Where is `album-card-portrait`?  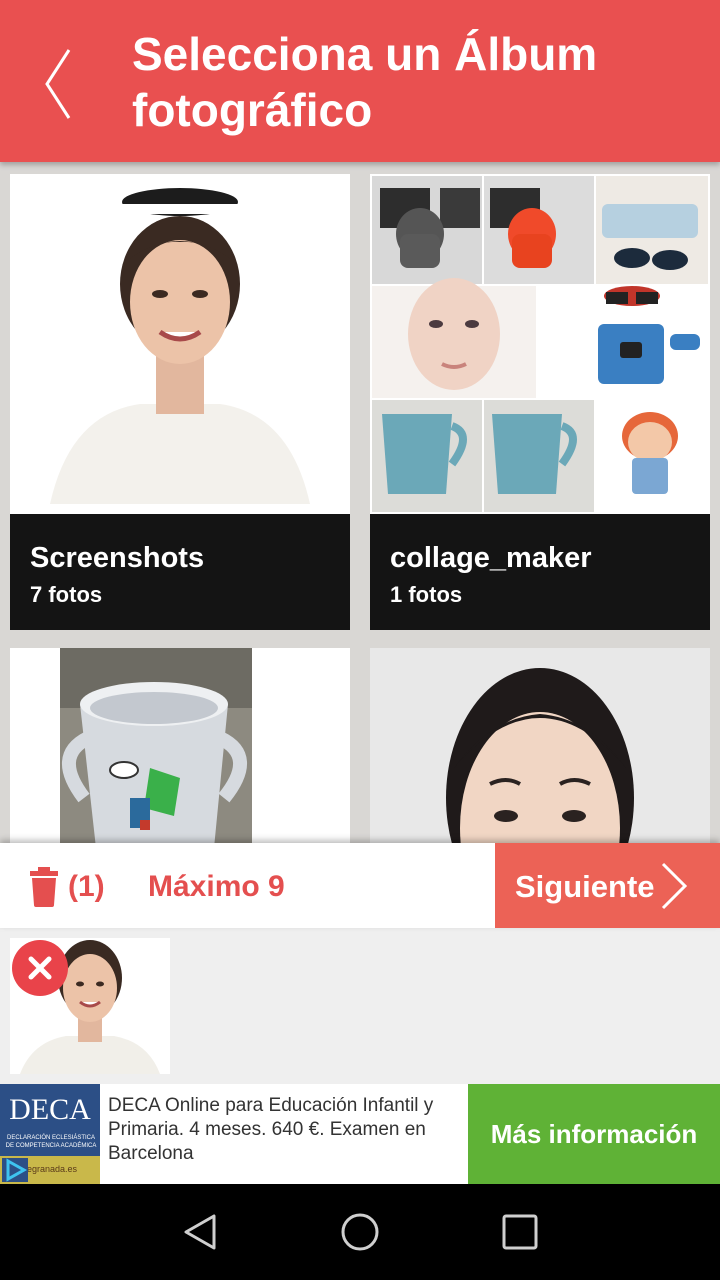 album-card-portrait is located at coordinates (540, 745).